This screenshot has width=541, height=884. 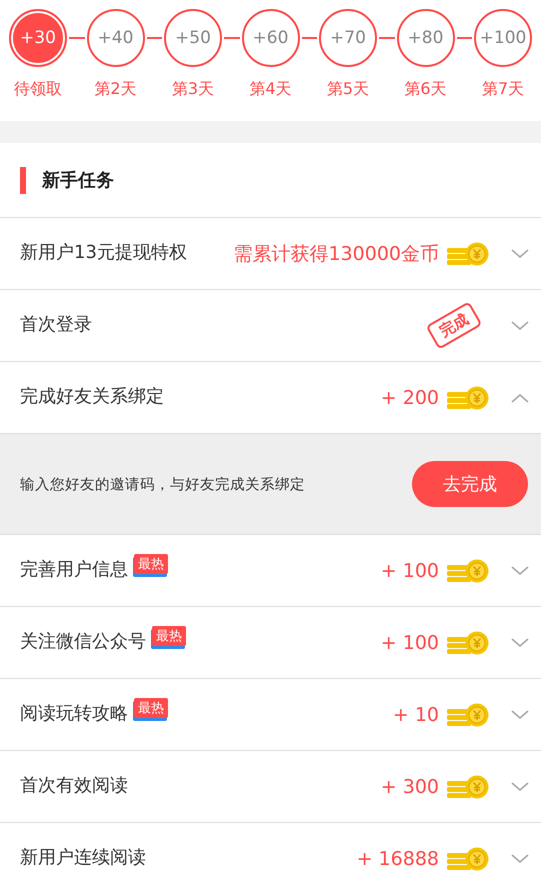 I want to click on task-row: 完善用户信息 最热 + 100, so click(x=270, y=571).